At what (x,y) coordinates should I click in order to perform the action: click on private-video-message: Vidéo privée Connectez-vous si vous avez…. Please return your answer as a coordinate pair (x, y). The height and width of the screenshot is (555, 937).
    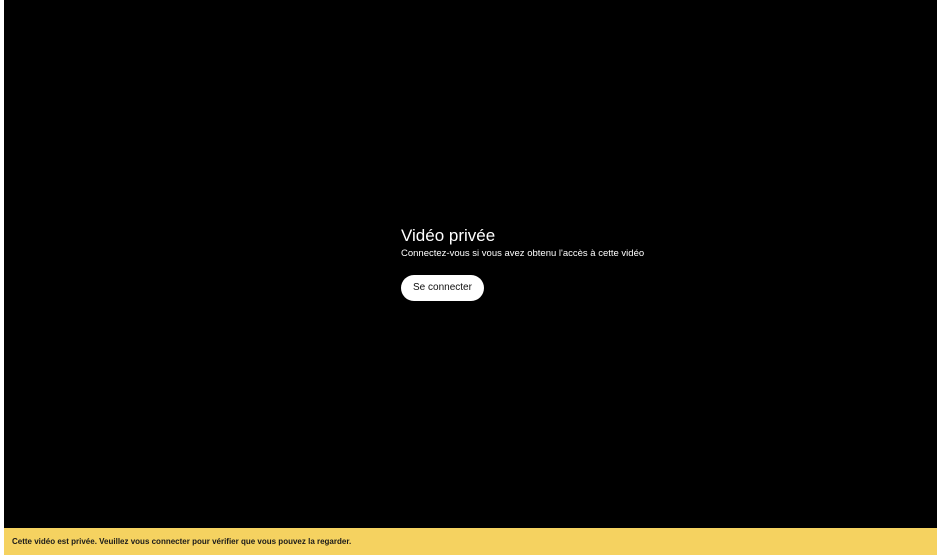
    Looking at the image, I should click on (601, 263).